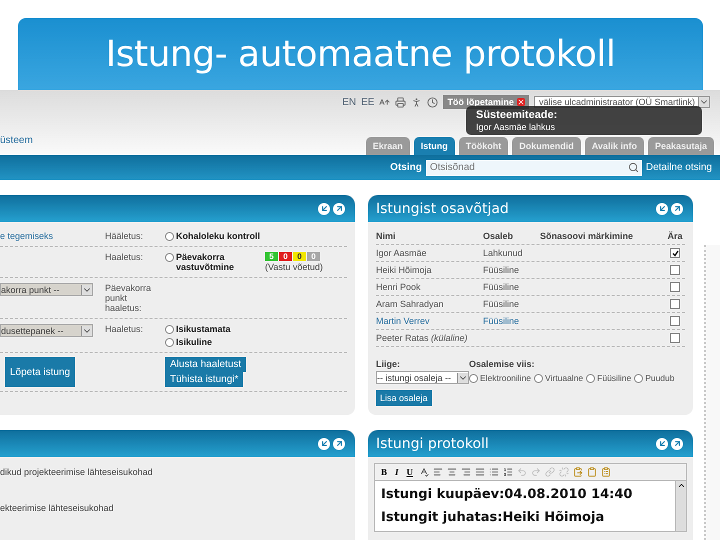  Describe the element at coordinates (397, 472) in the screenshot. I see `format-button: I` at that location.